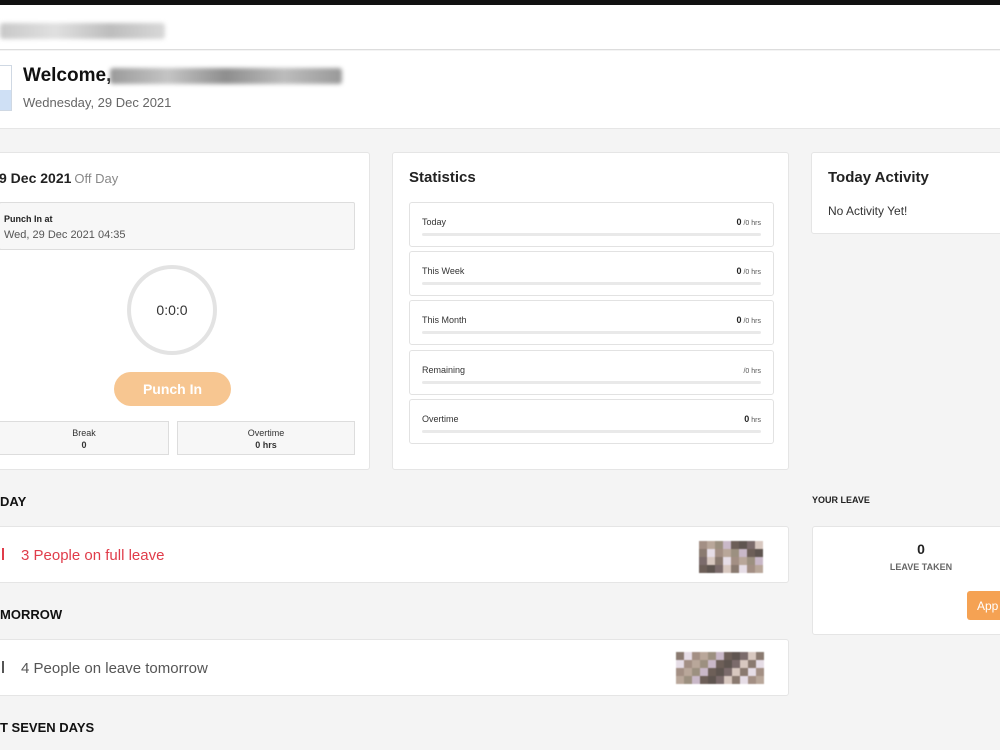 This screenshot has width=1000, height=750. I want to click on section-heading-next-seven-days: T SEVEN DAYS, so click(47, 727).